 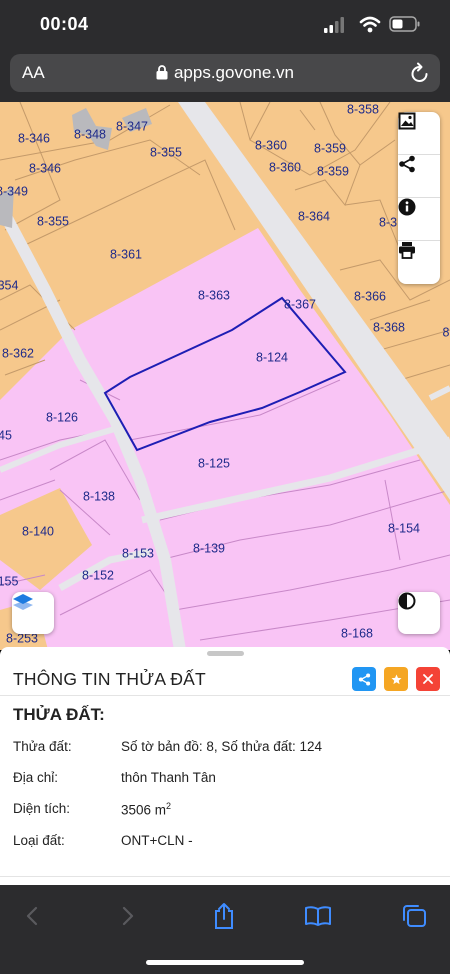 I want to click on parcel-label: 8-139, so click(x=209, y=548).